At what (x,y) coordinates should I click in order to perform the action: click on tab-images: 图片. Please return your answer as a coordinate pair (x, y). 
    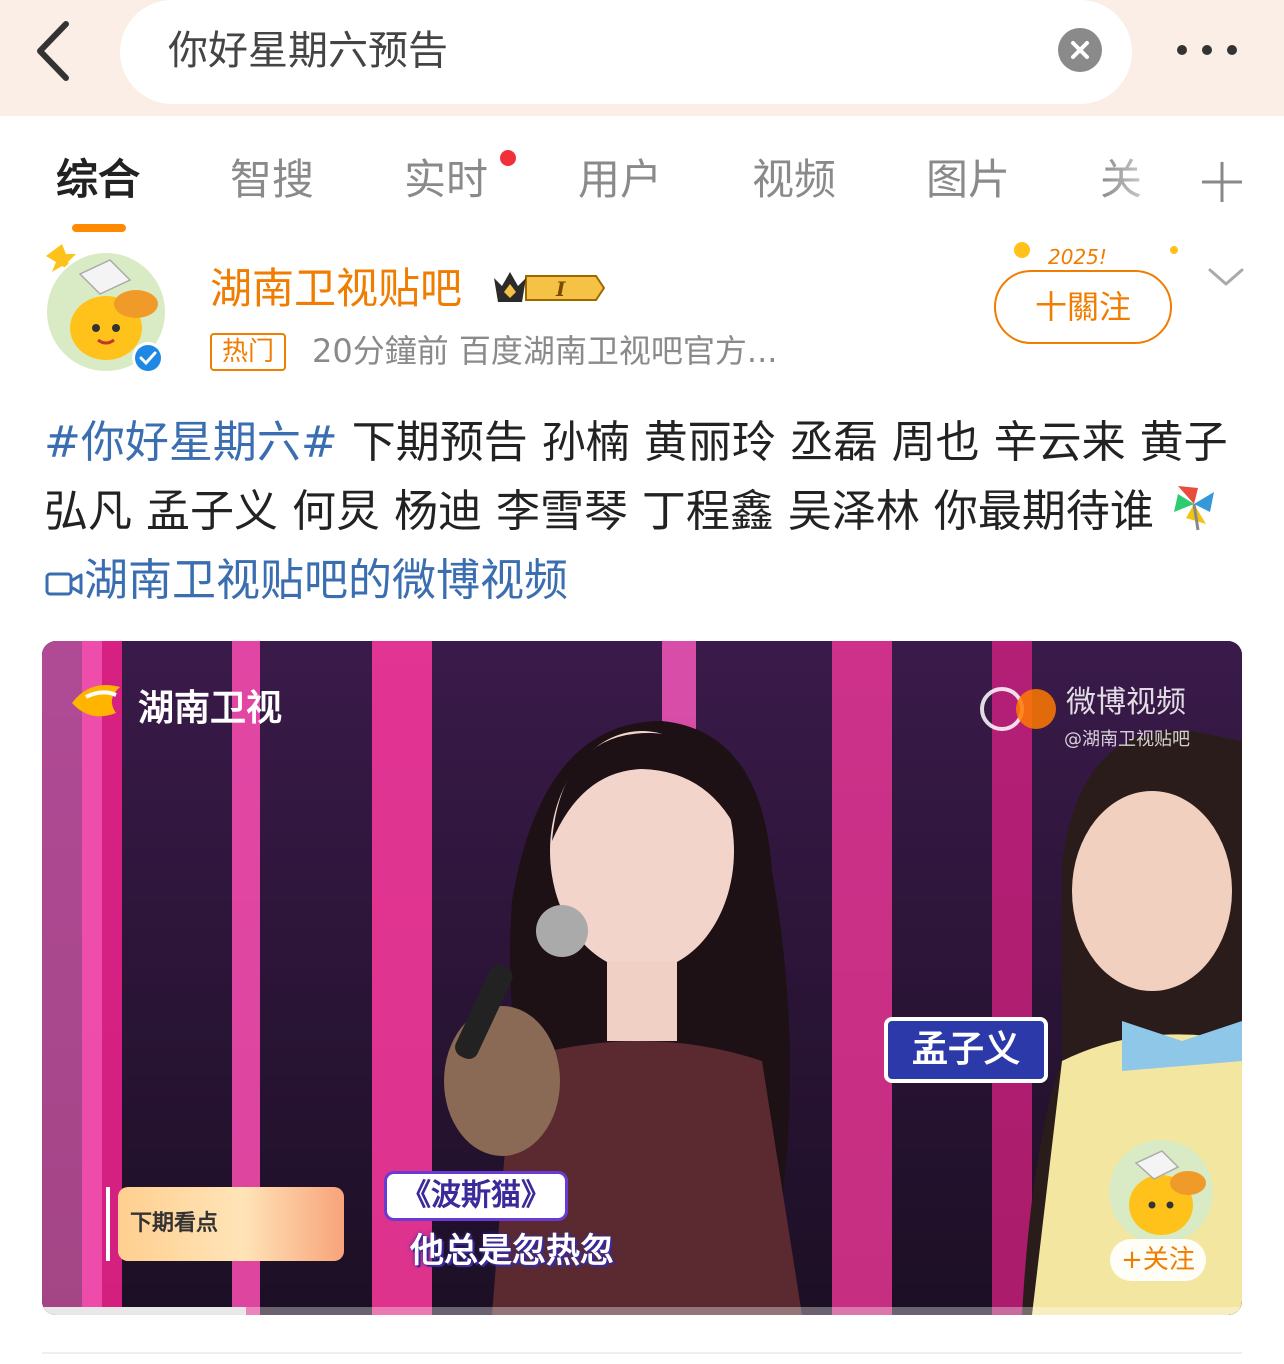
    Looking at the image, I should click on (968, 180).